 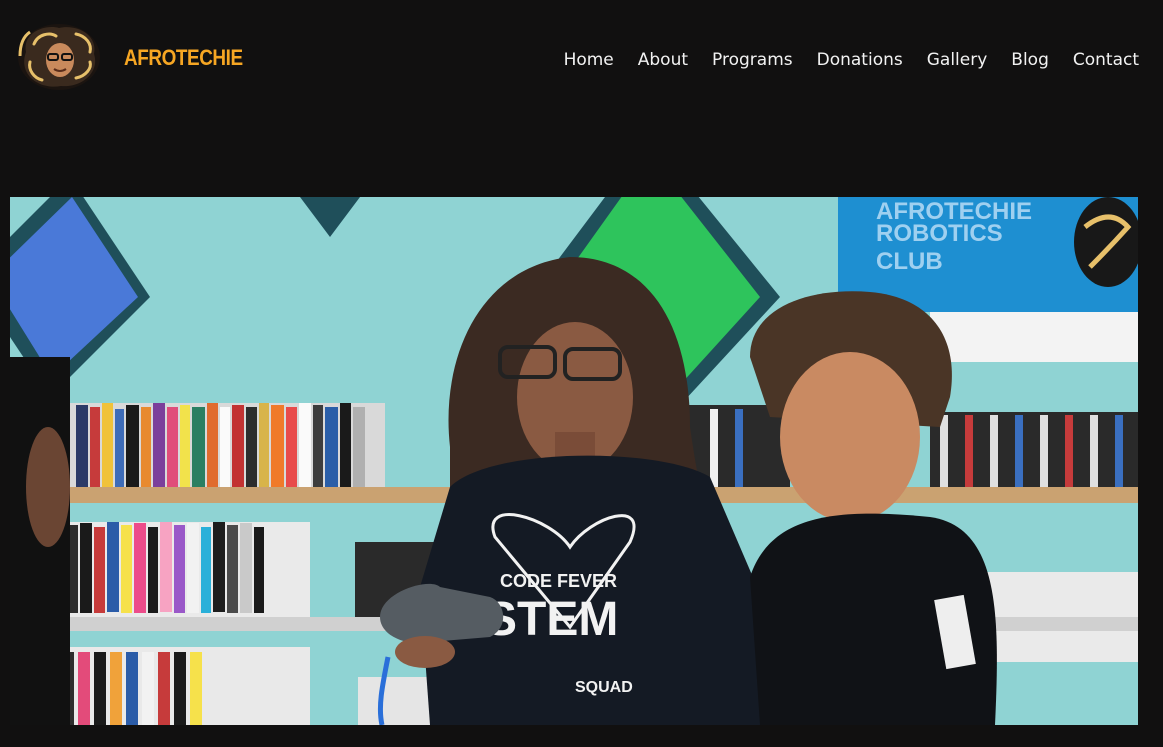 I want to click on banner-line-3: CLUB, so click(x=909, y=261).